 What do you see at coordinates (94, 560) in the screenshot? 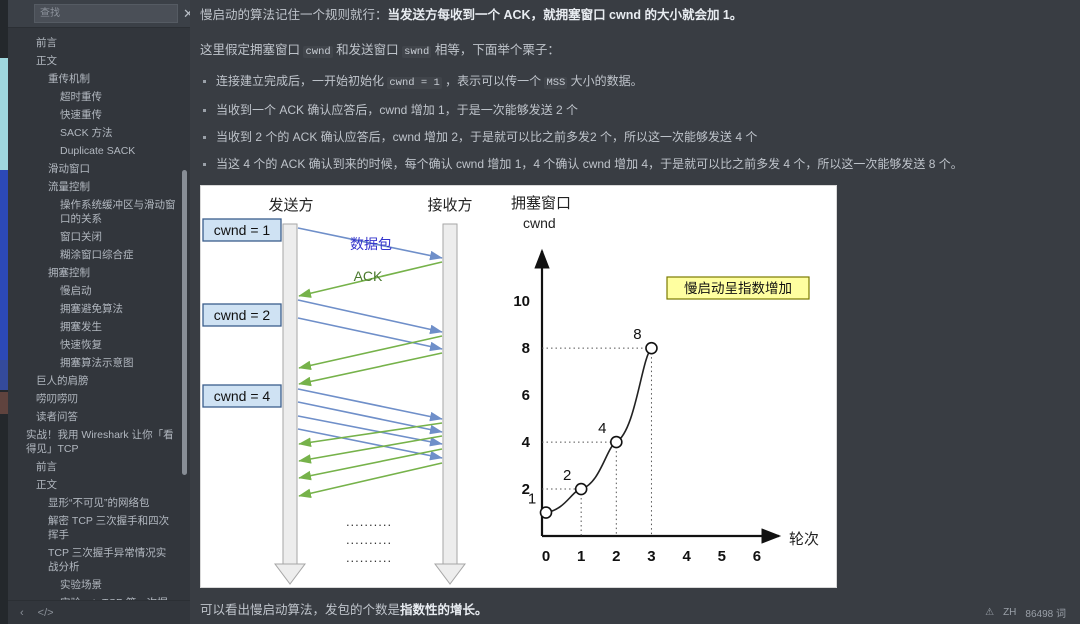
I see `toc-item-26: TCP 三次握手异常情况实战分析` at bounding box center [94, 560].